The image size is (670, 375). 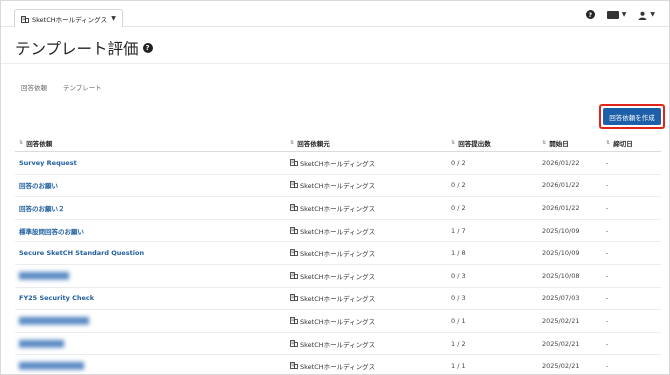 I want to click on submission-count: 1 / 8, so click(x=458, y=253).